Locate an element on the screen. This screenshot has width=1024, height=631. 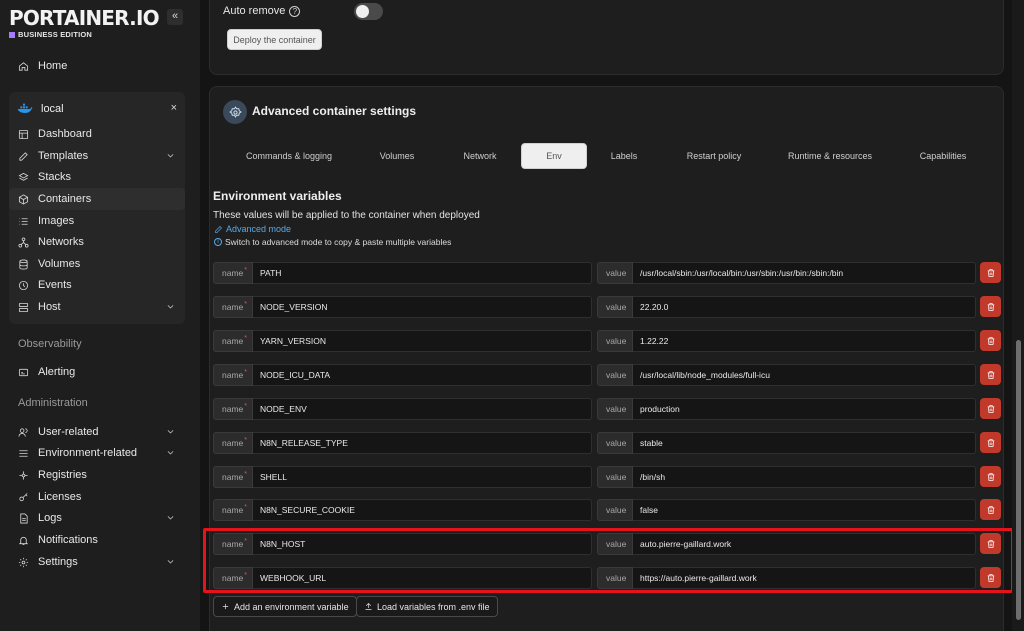
env-name-input: NODE_ICU_DATA is located at coordinates (422, 375).